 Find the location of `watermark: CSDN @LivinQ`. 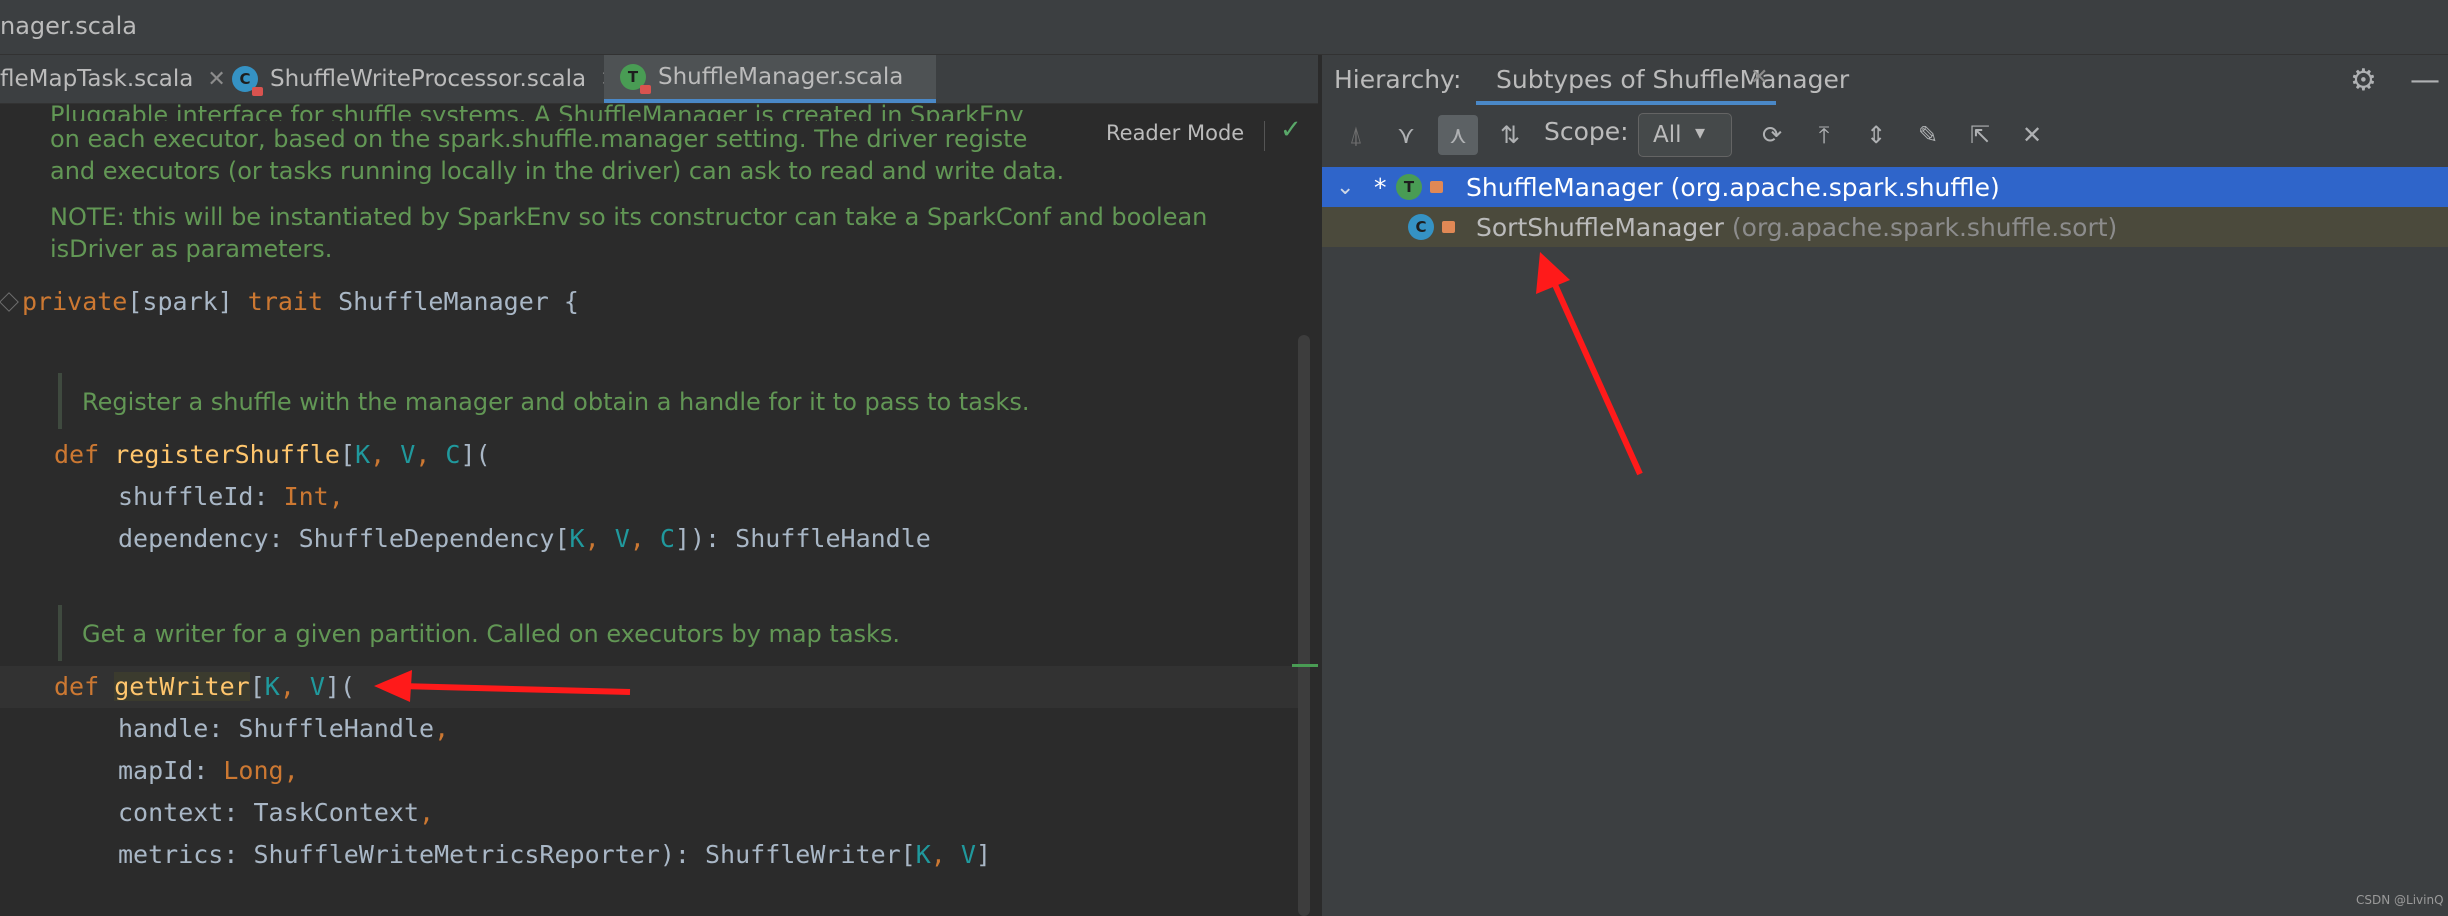

watermark: CSDN @LivinQ is located at coordinates (2400, 900).